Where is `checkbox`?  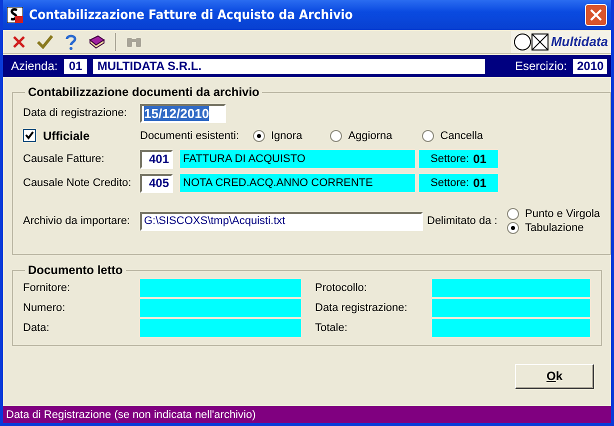 checkbox is located at coordinates (29, 135).